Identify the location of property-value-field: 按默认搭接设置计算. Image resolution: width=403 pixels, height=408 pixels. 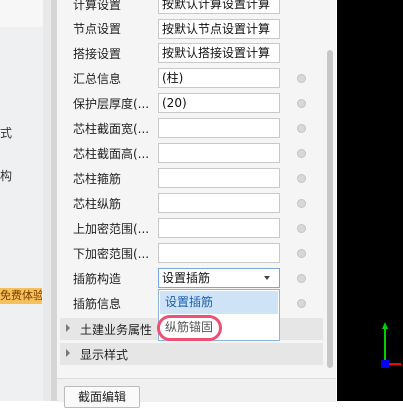
(219, 53).